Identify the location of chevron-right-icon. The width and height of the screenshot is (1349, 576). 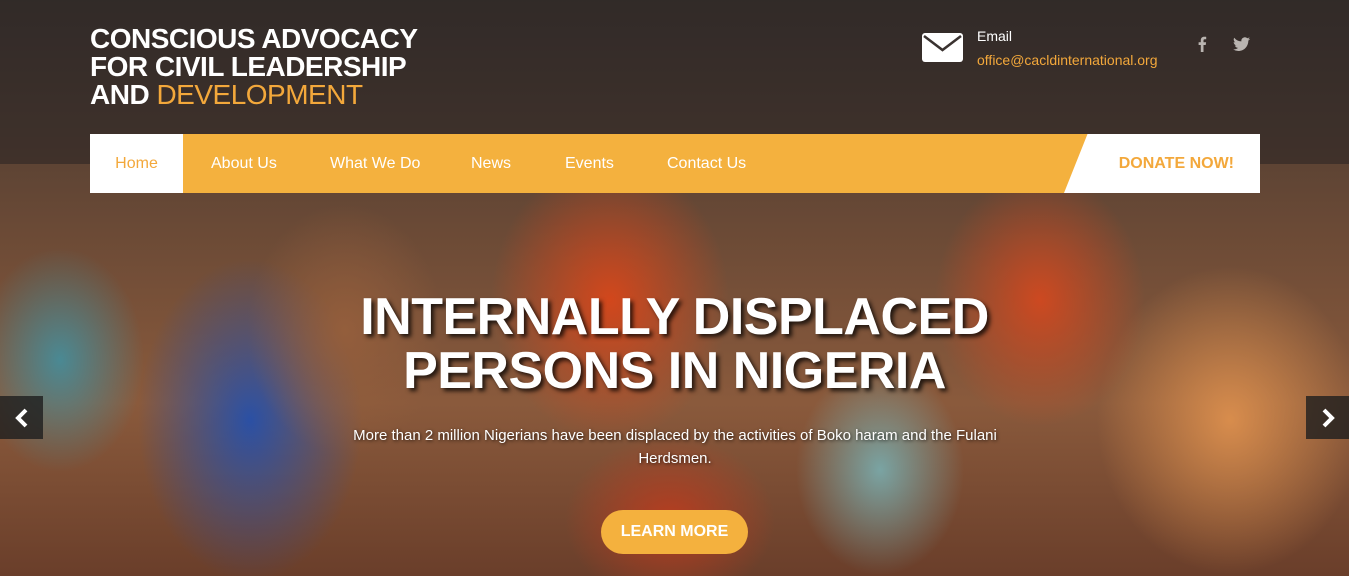
(1328, 417).